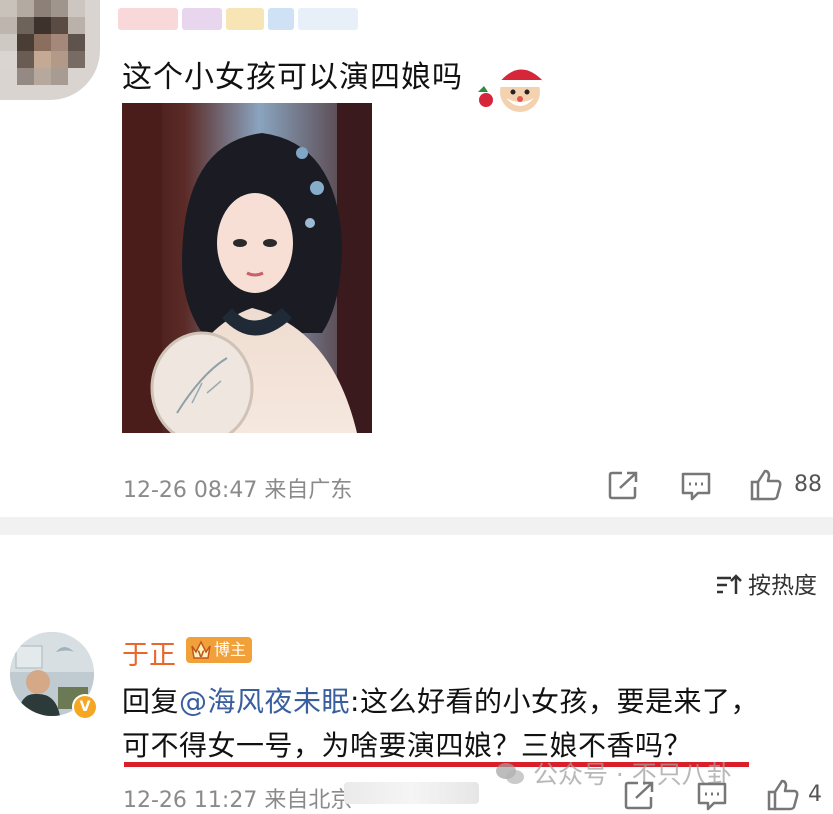 The height and width of the screenshot is (814, 833). What do you see at coordinates (151, 701) in the screenshot?
I see `reply-prefix: 回复` at bounding box center [151, 701].